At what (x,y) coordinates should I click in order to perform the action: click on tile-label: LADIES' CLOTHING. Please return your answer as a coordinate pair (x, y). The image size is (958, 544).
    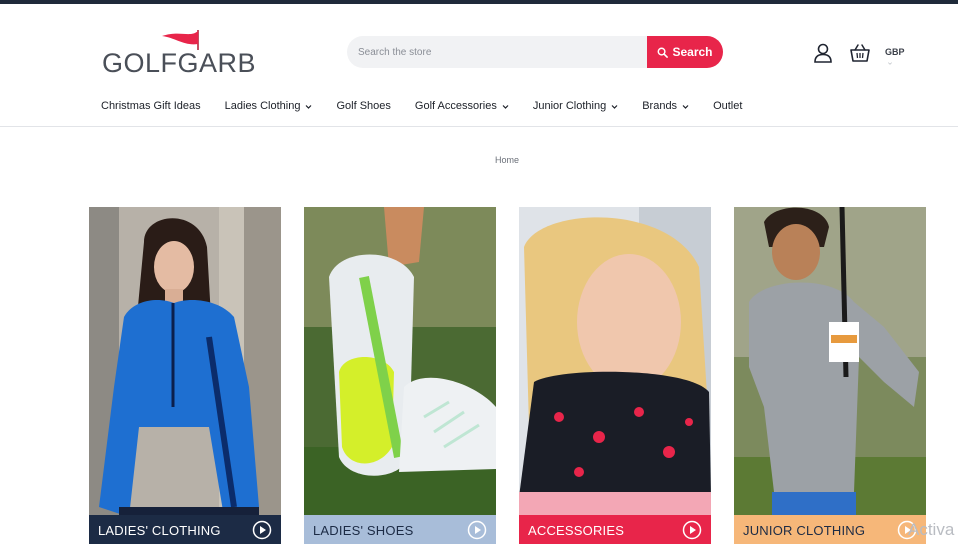
    Looking at the image, I should click on (185, 529).